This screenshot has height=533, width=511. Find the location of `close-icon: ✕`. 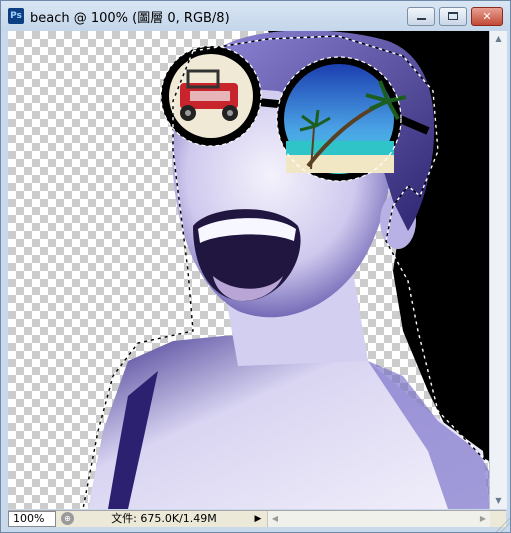

close-icon: ✕ is located at coordinates (487, 16).